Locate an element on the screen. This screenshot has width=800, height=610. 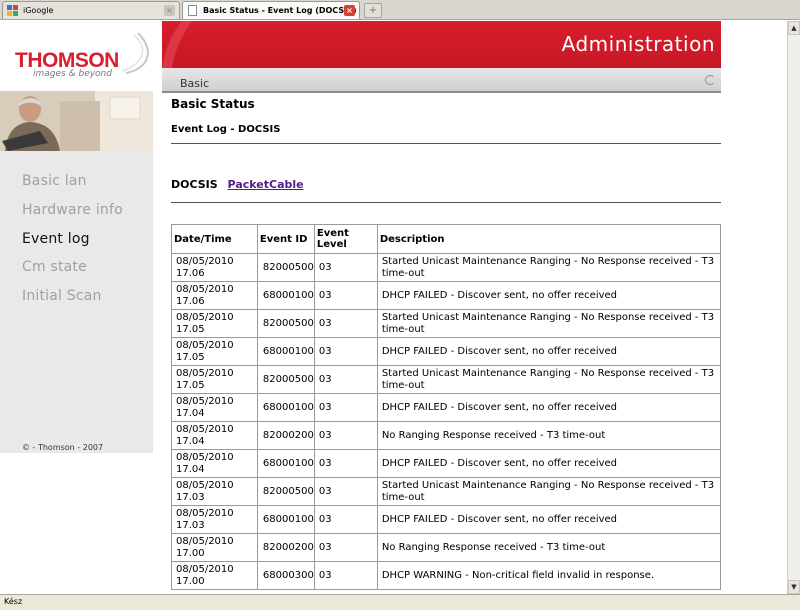
tab-event-log: Basic Status - Event Log (DOCSIS) × is located at coordinates (271, 10).